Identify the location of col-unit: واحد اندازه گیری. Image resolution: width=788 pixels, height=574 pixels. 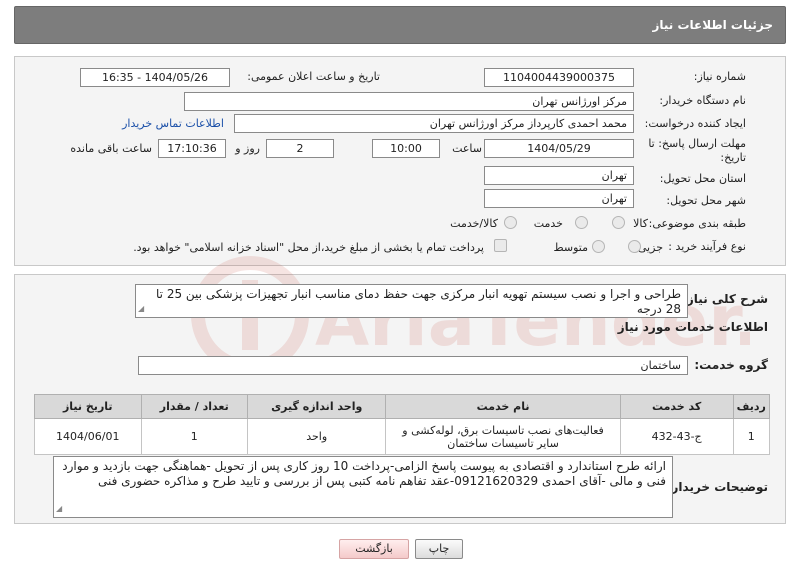
(316, 406).